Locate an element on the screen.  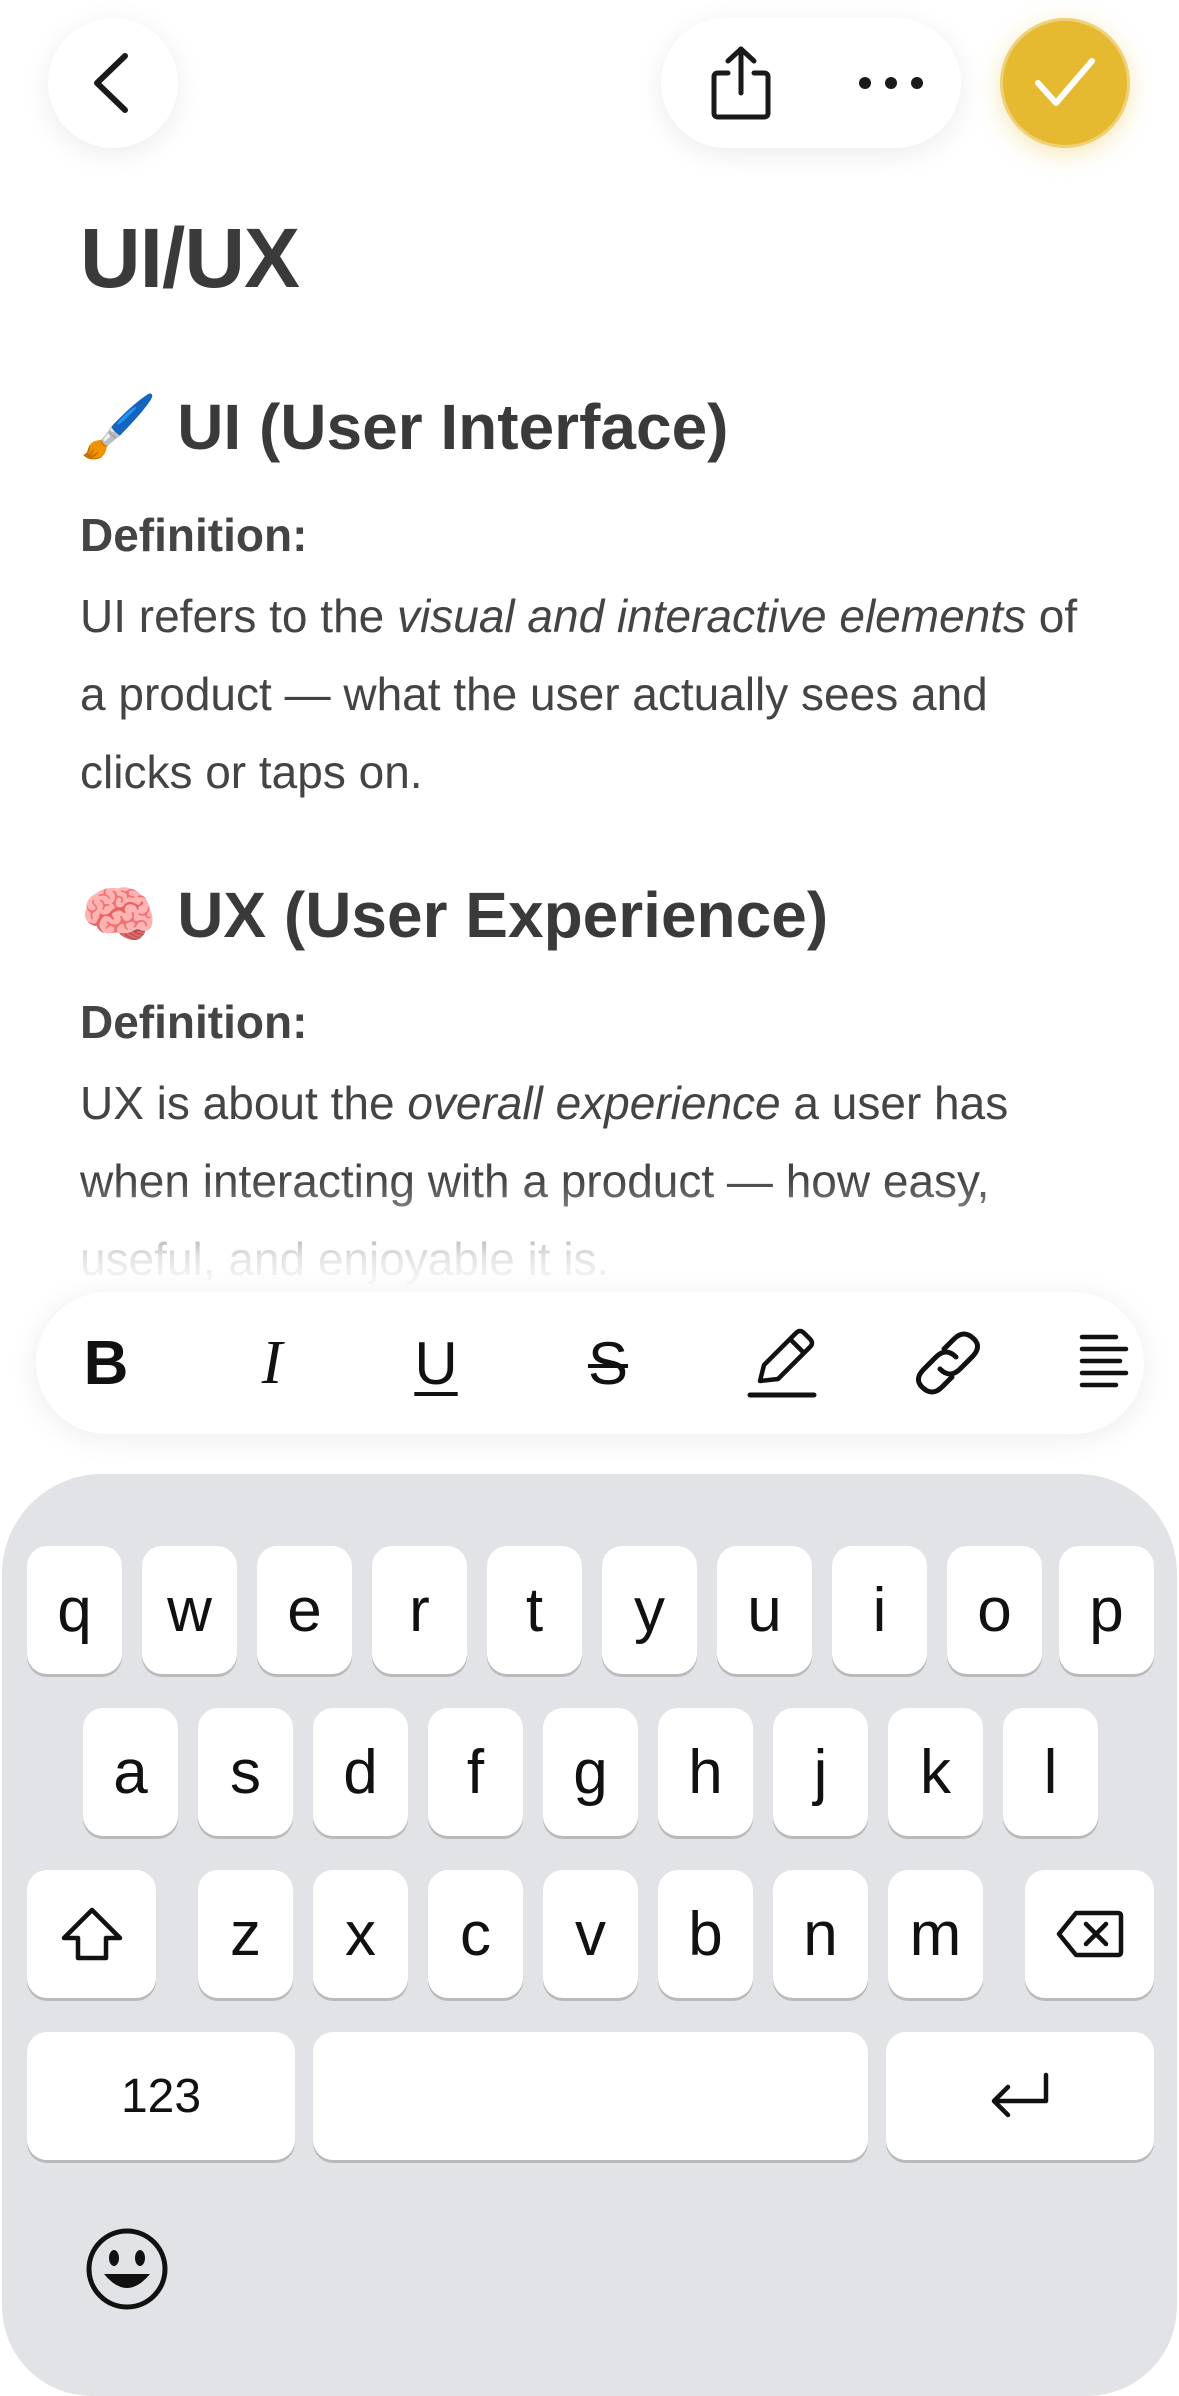
key-u: u is located at coordinates (764, 1610).